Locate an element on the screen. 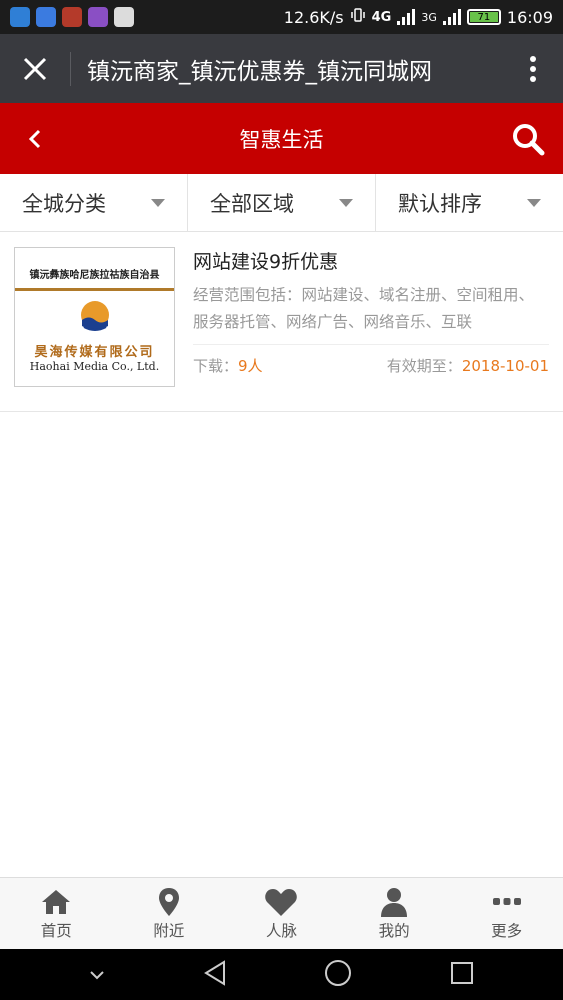 The height and width of the screenshot is (1000, 563). vibrate-icon is located at coordinates (358, 17).